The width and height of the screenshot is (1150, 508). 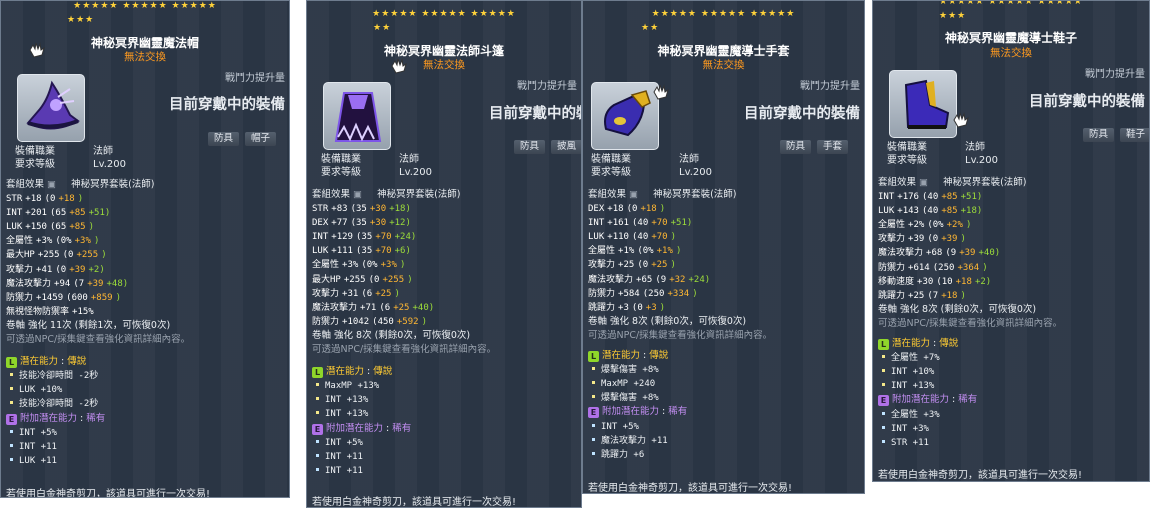 What do you see at coordinates (935, 281) in the screenshot?
I see `stat-row: 移動速度 +30 (10 +18 +2)` at bounding box center [935, 281].